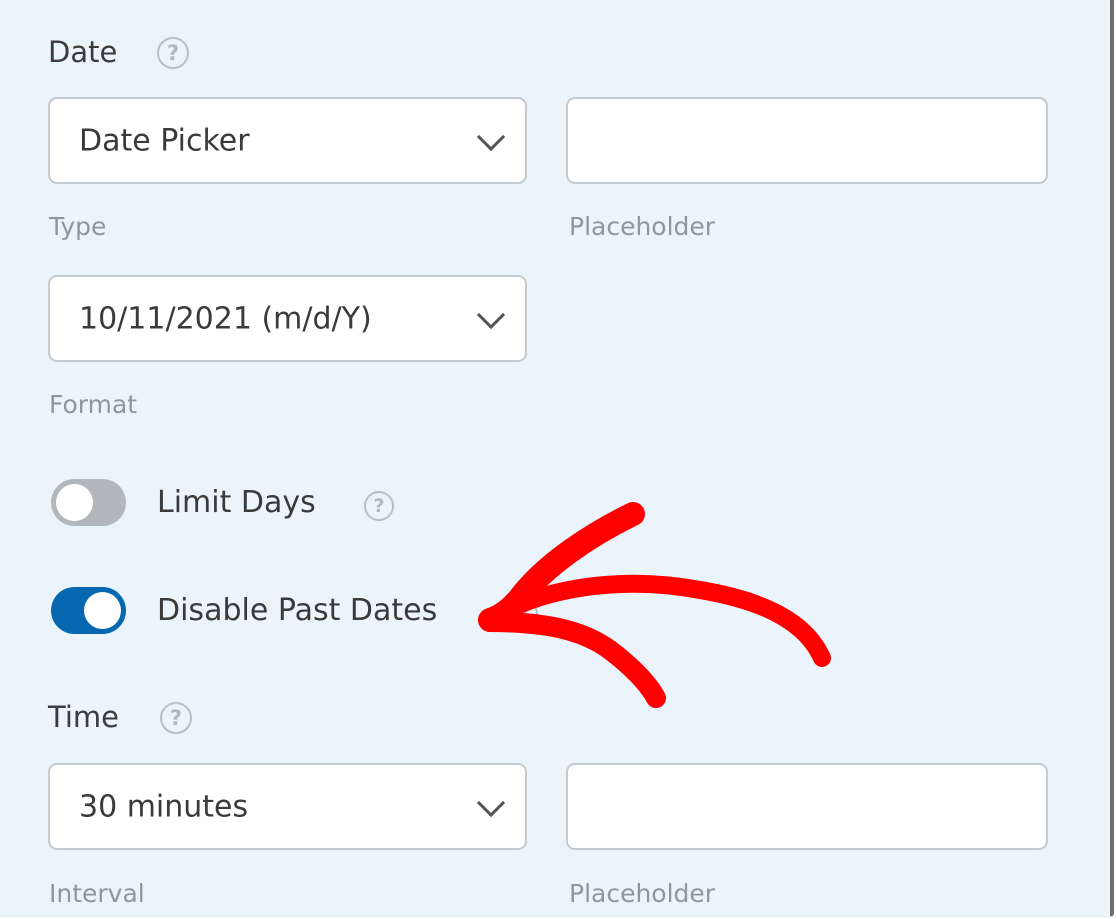 This screenshot has height=919, width=1116. What do you see at coordinates (164, 140) in the screenshot?
I see `date-type-select-value: Date Picker` at bounding box center [164, 140].